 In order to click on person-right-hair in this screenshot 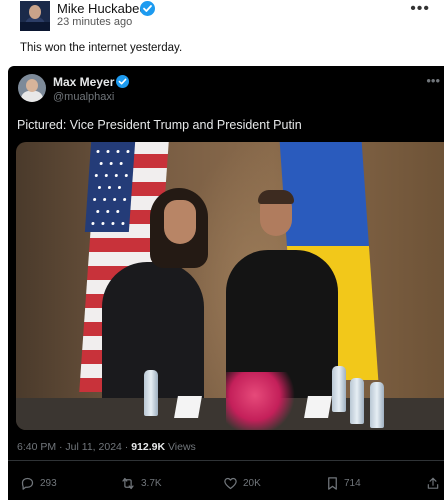, I will do `click(276, 197)`.